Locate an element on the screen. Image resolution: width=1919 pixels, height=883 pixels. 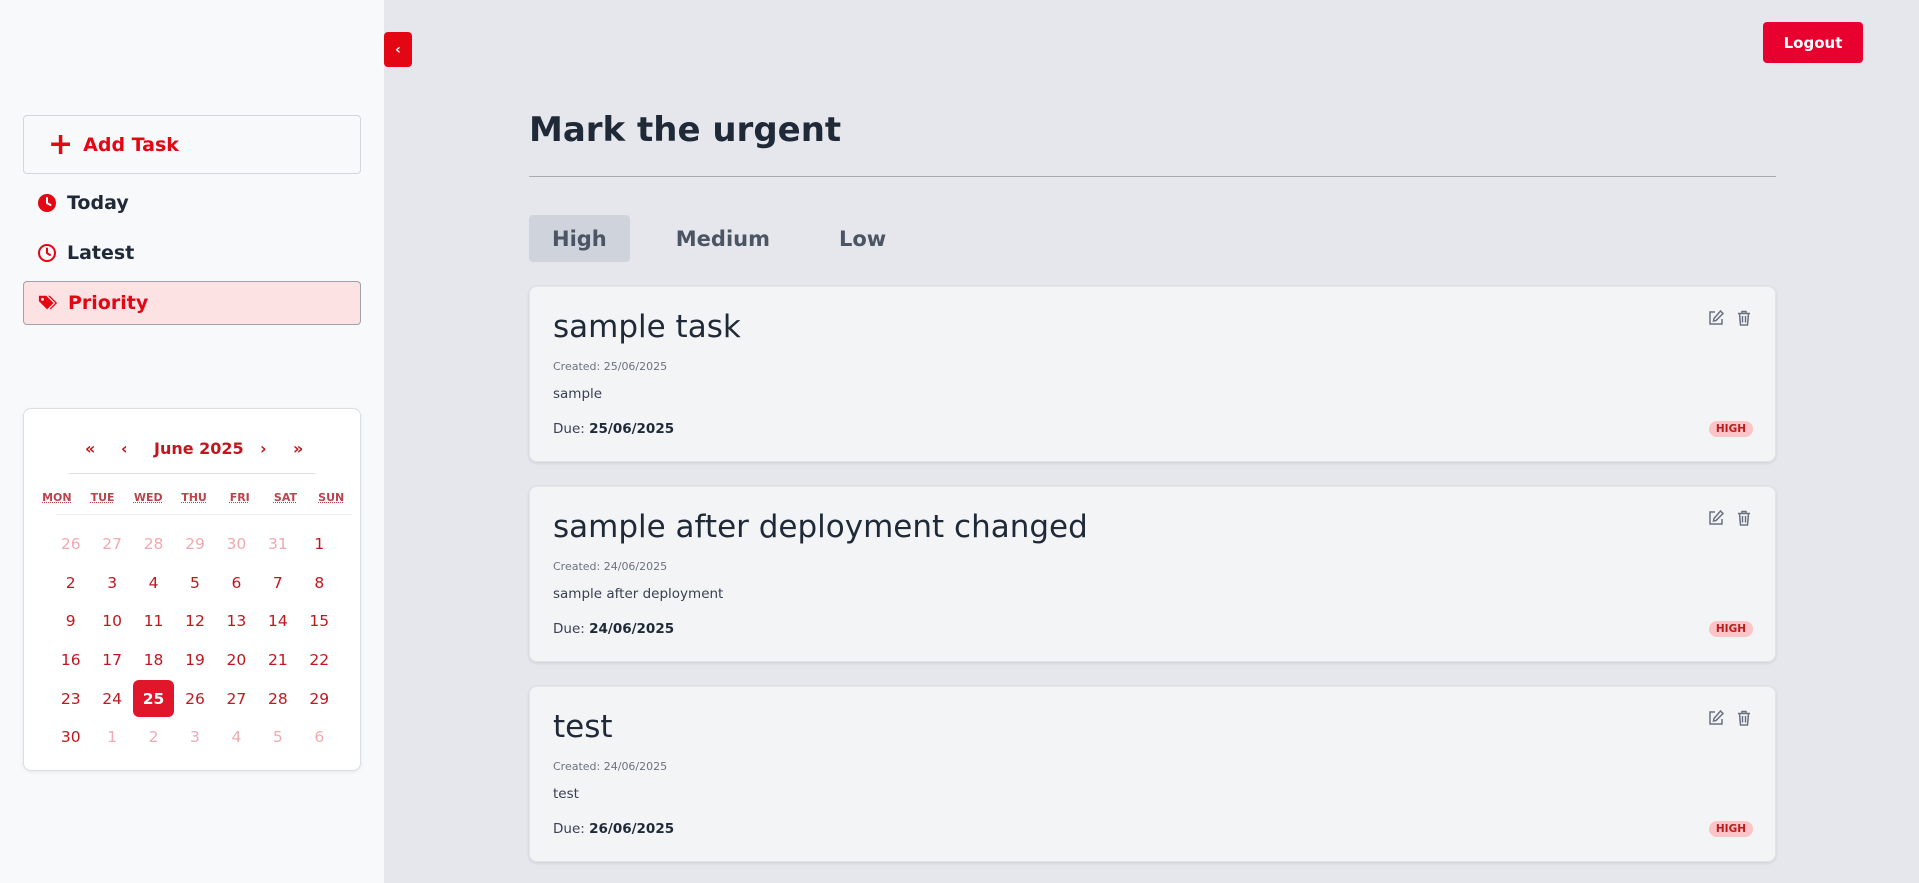
calendar-day: 20 is located at coordinates (236, 660).